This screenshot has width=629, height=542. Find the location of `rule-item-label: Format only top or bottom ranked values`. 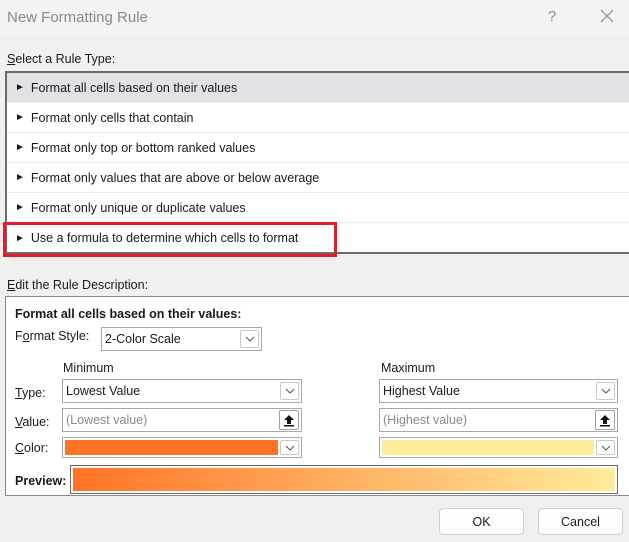

rule-item-label: Format only top or bottom ranked values is located at coordinates (143, 147).